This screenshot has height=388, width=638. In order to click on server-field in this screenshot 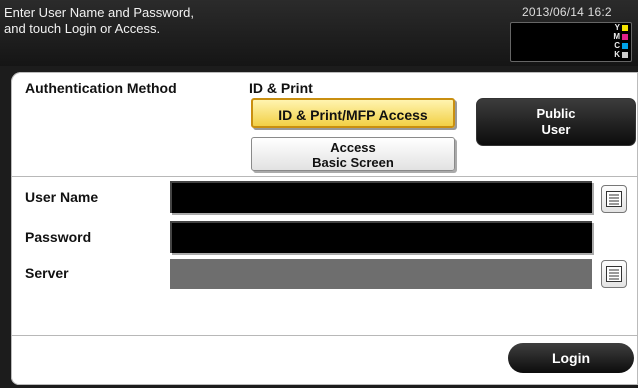, I will do `click(381, 274)`.